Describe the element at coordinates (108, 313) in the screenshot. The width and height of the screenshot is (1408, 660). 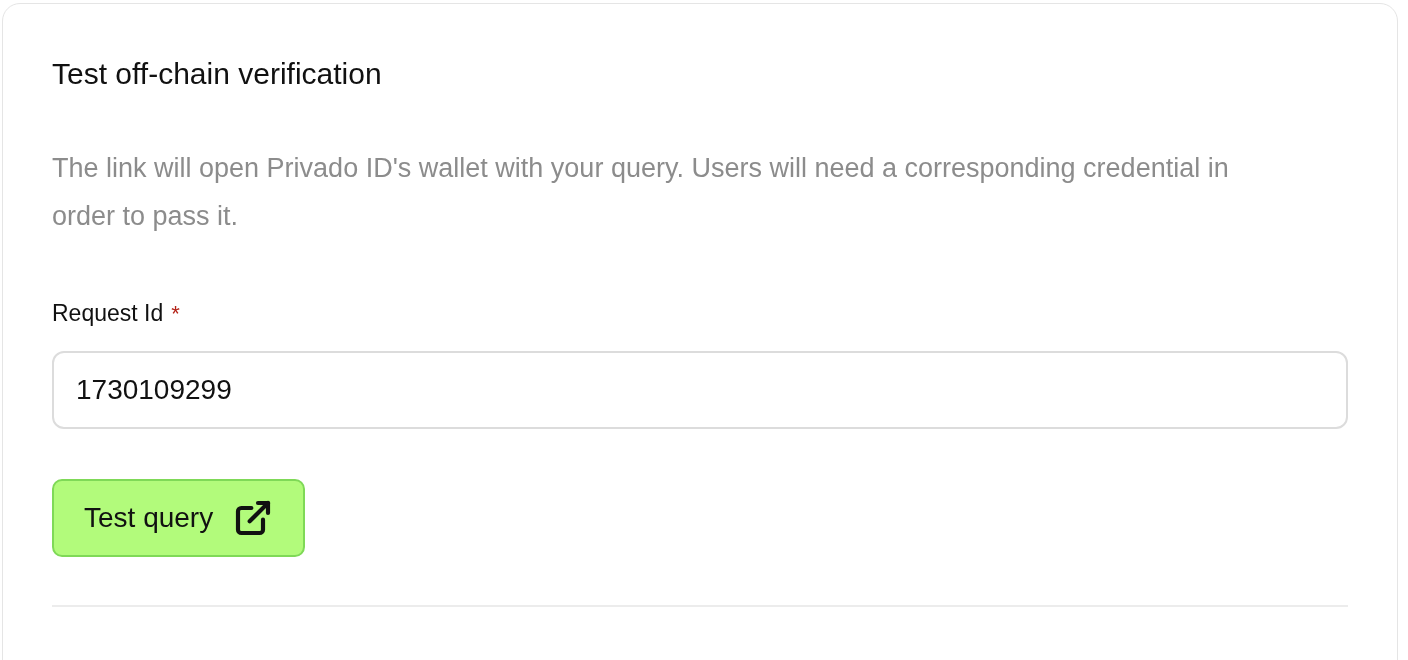
I see `field-label: Request Id` at that location.